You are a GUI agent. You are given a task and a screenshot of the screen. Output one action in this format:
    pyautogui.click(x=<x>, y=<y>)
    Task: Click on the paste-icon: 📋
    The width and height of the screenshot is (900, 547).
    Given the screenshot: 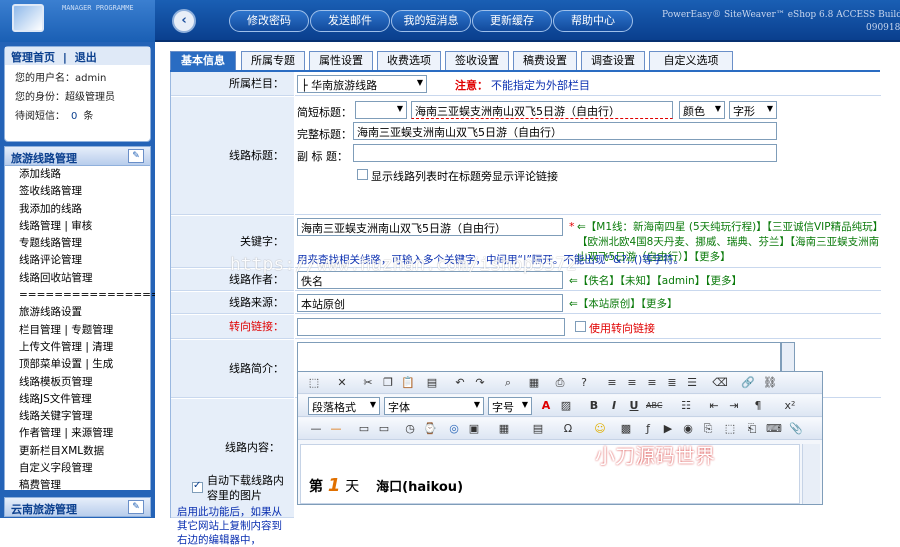 What is the action you would take?
    pyautogui.click(x=408, y=383)
    